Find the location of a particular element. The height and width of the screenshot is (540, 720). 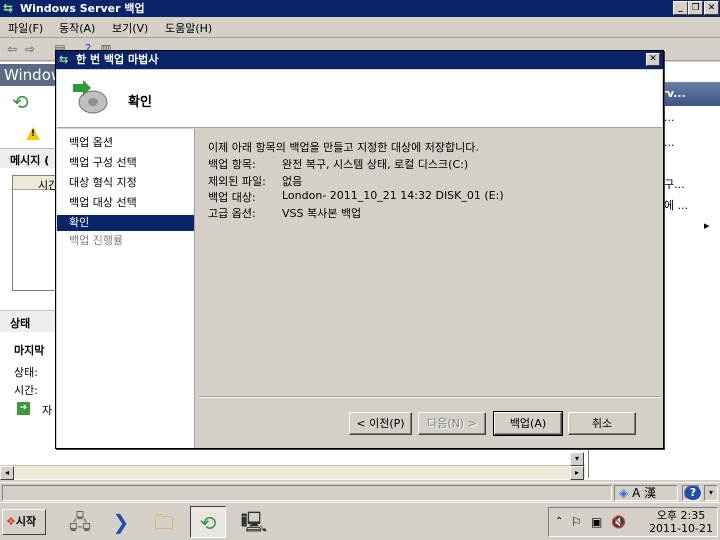

arrow-link-icon: ➔ is located at coordinates (23, 408).